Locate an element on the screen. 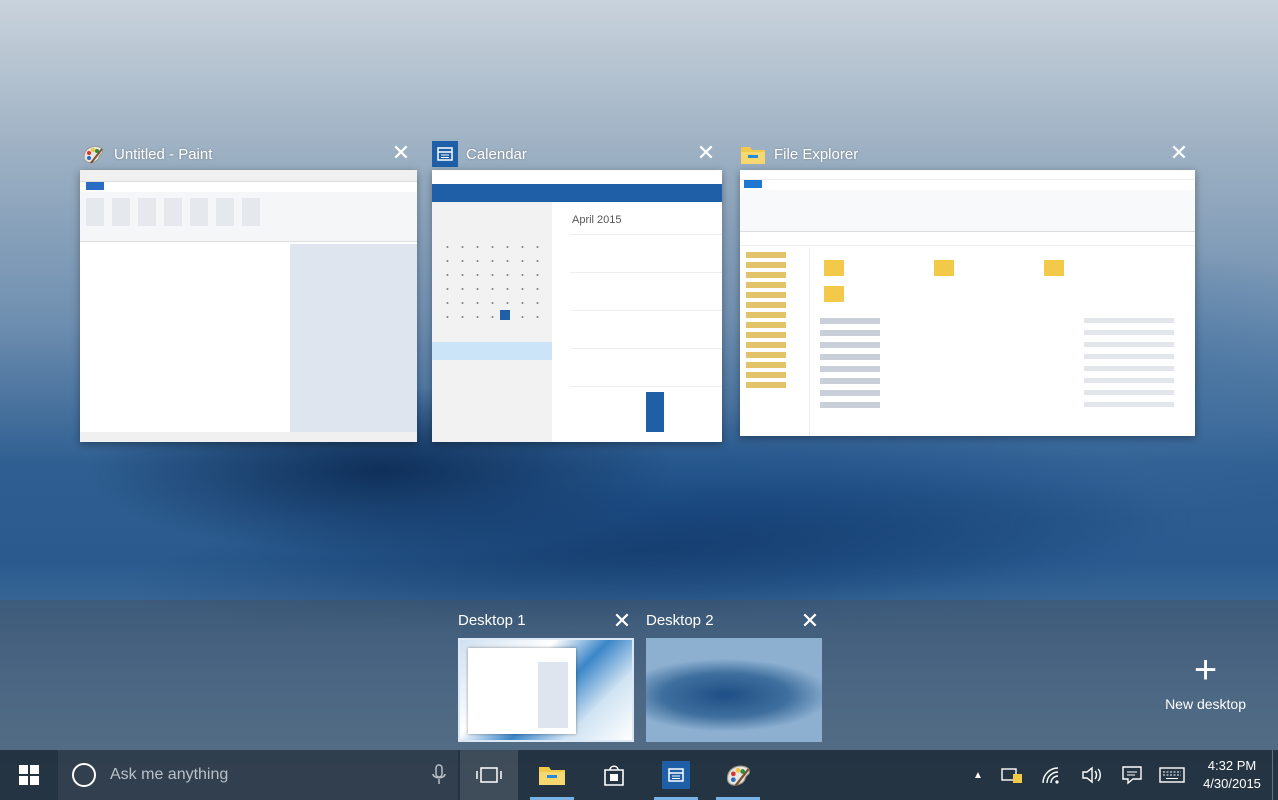 This screenshot has height=800, width=1278. plus-icon: + is located at coordinates (1205, 670).